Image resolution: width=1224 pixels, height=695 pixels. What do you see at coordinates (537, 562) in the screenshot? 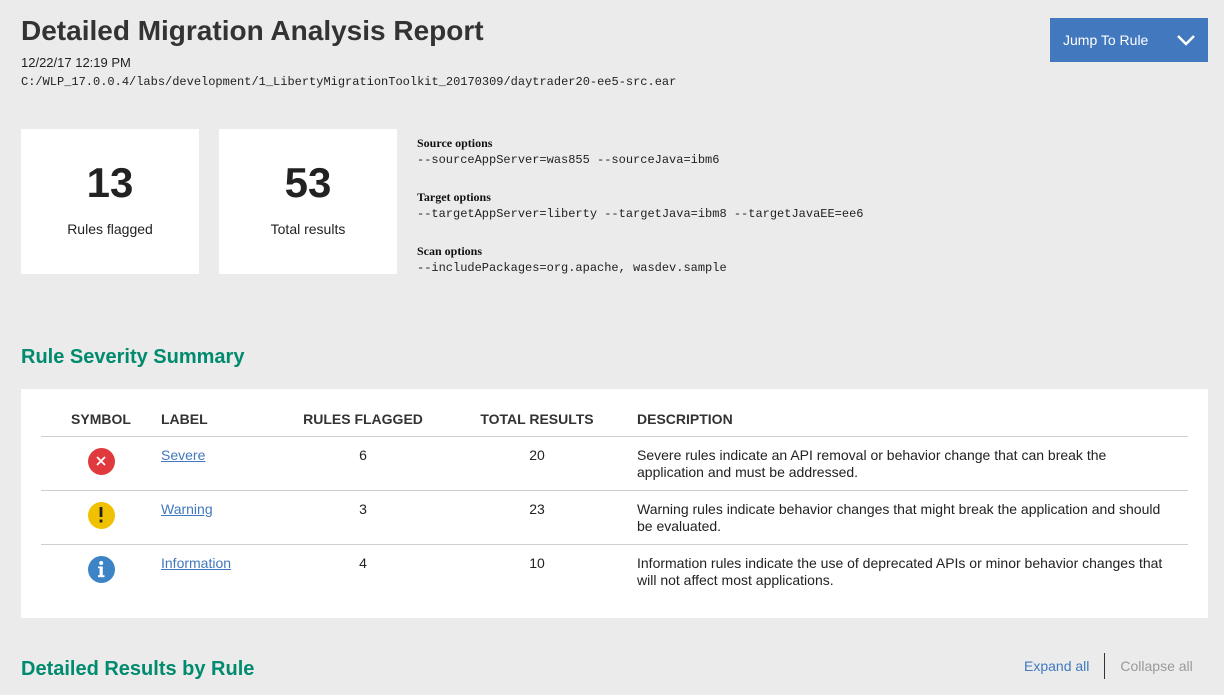
I see `information-total-results: 10` at bounding box center [537, 562].